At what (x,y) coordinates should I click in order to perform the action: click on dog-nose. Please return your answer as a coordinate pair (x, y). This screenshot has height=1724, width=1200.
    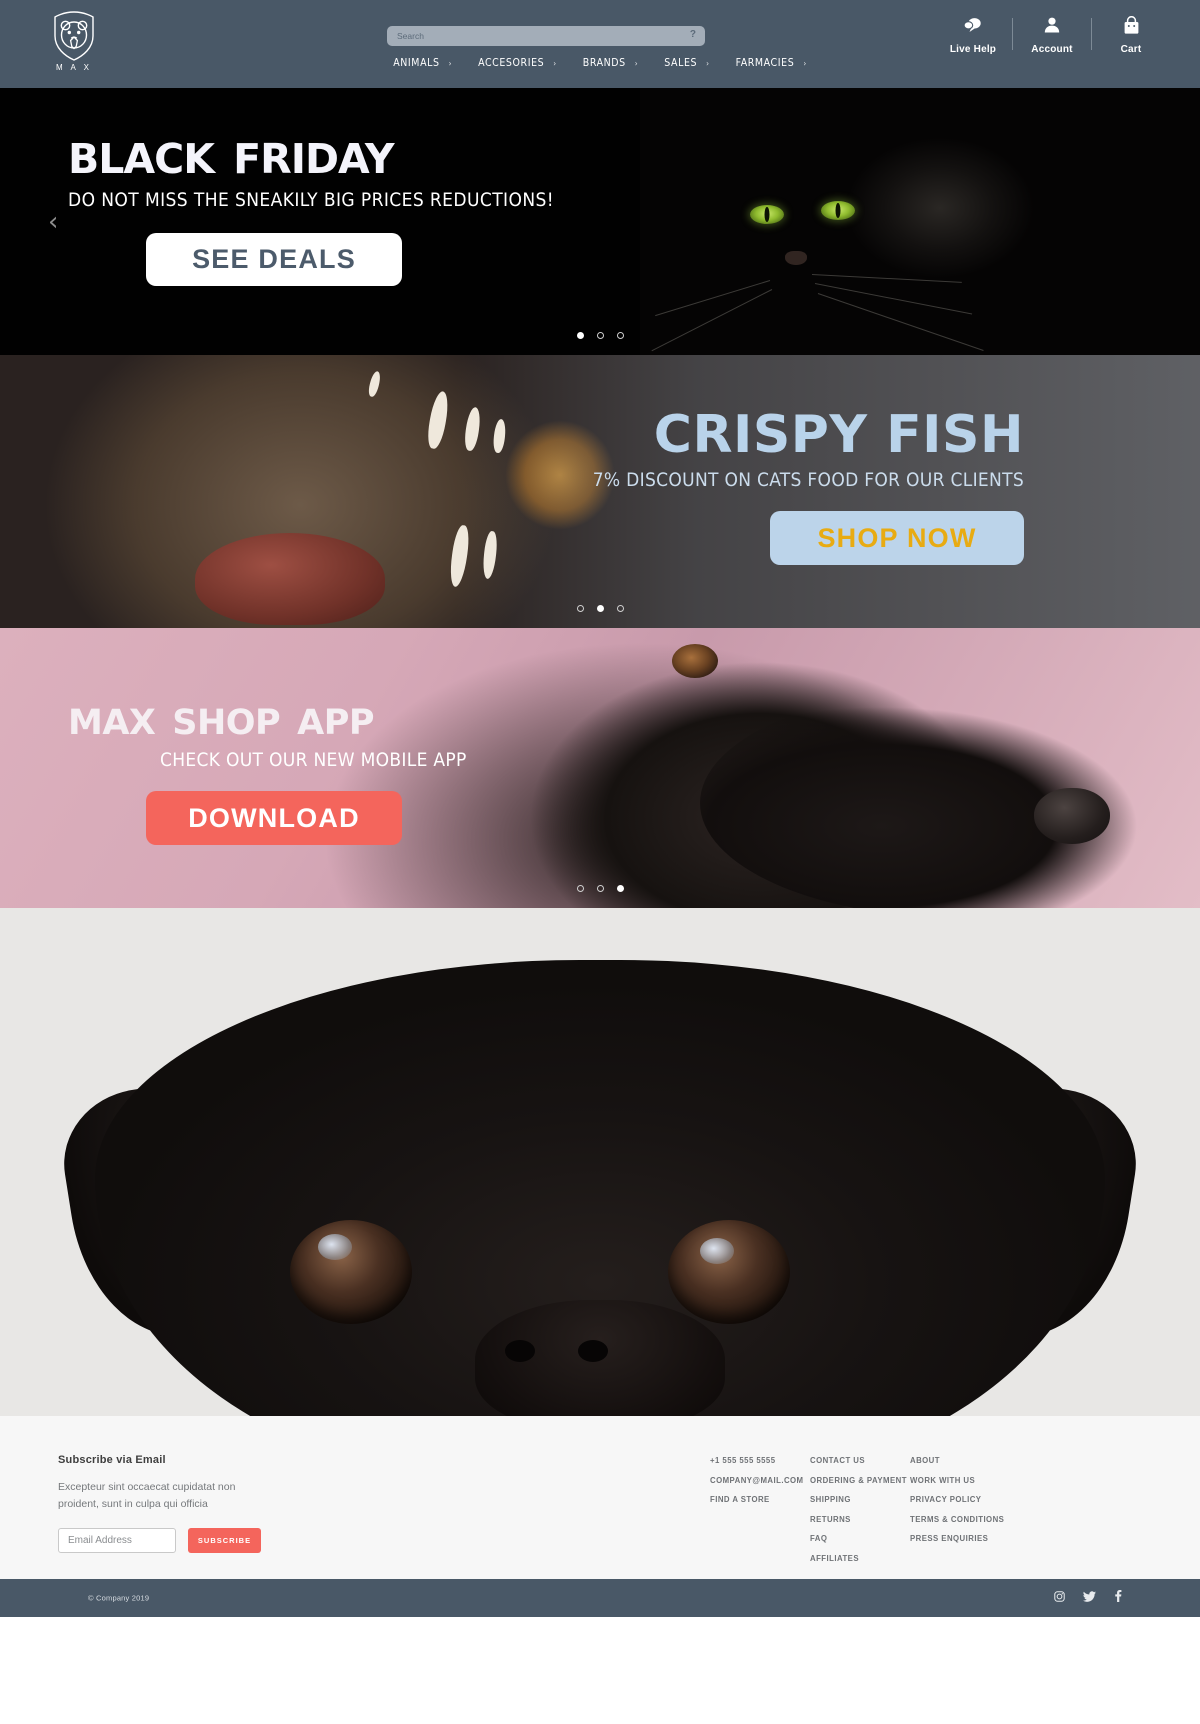
    Looking at the image, I should click on (1072, 816).